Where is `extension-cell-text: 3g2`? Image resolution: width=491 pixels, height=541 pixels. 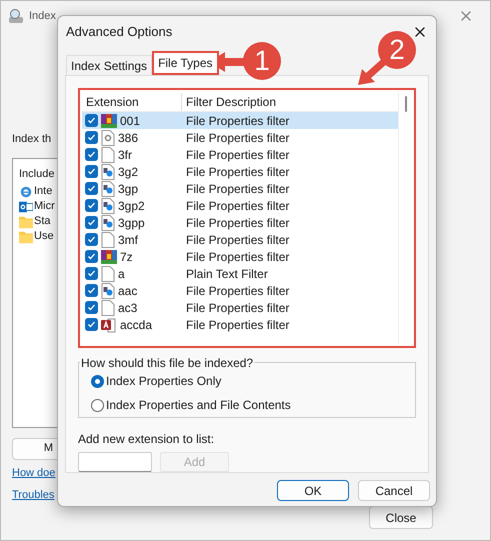 extension-cell-text: 3g2 is located at coordinates (128, 172).